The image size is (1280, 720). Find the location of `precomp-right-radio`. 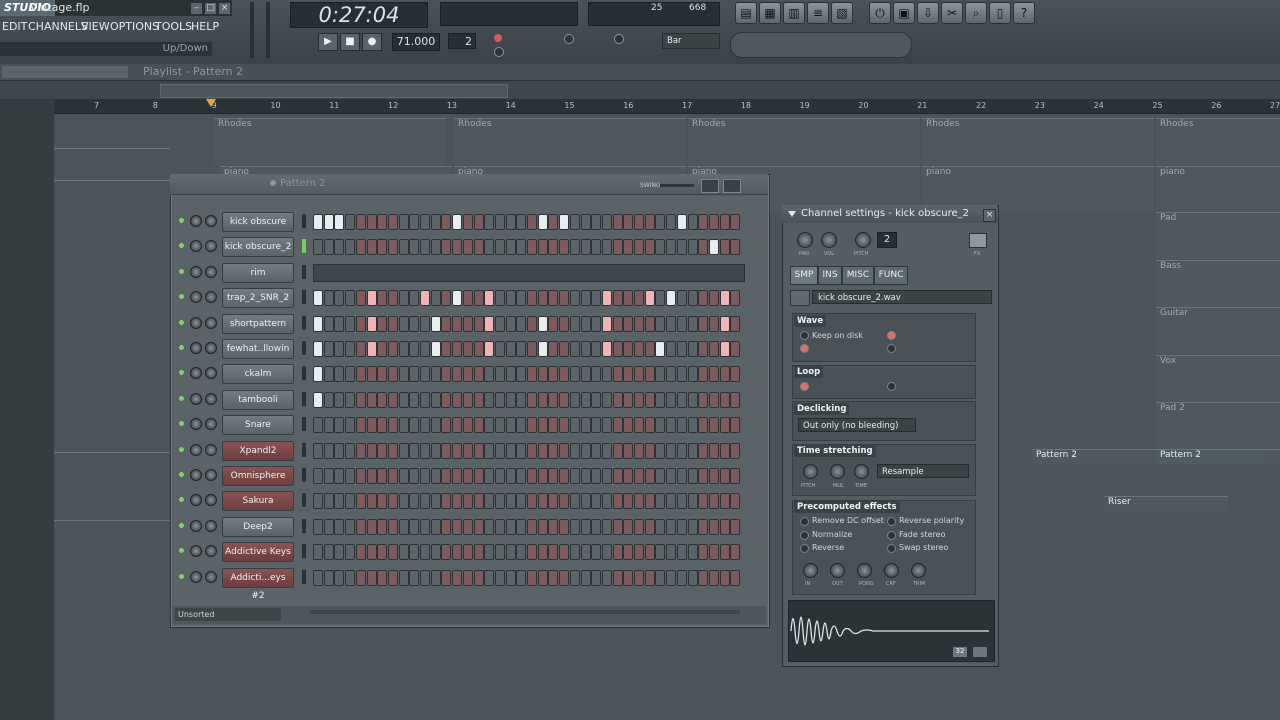

precomp-right-radio is located at coordinates (891, 521).